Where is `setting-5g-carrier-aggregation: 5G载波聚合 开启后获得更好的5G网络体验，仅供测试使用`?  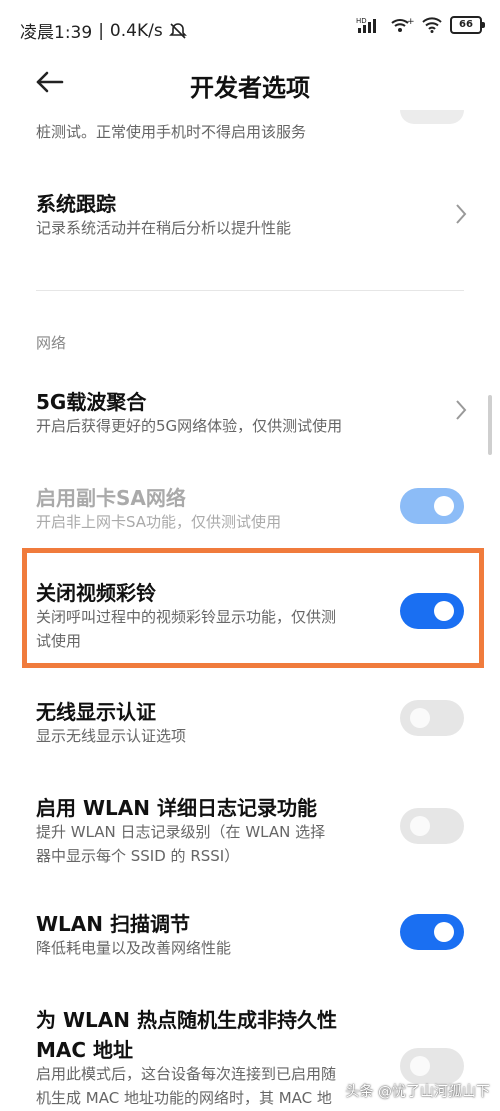 setting-5g-carrier-aggregation: 5G载波聚合 开启后获得更好的5G网络体验，仅供测试使用 is located at coordinates (250, 419).